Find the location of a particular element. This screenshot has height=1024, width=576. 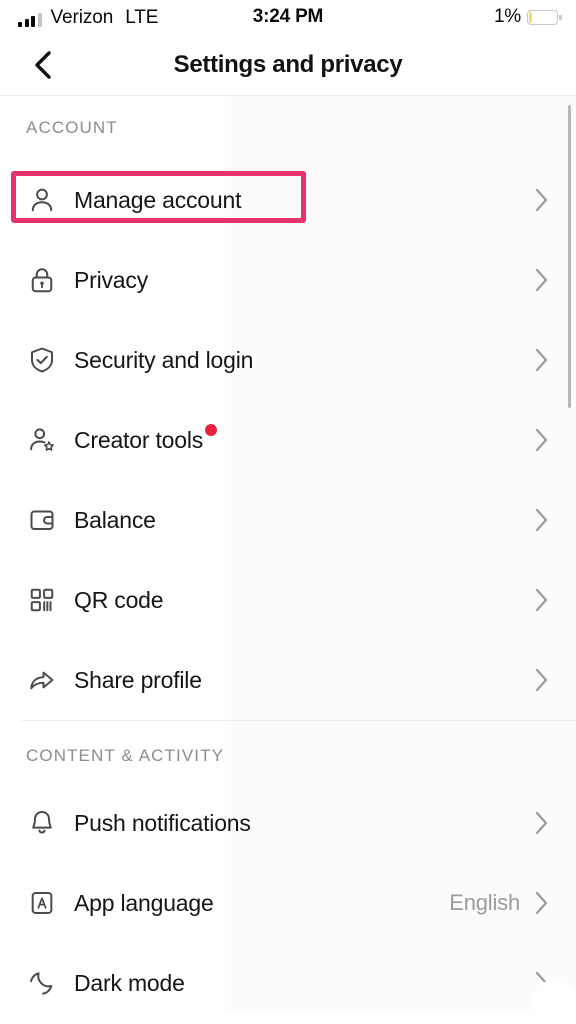

chevron-left-icon is located at coordinates (43, 64).